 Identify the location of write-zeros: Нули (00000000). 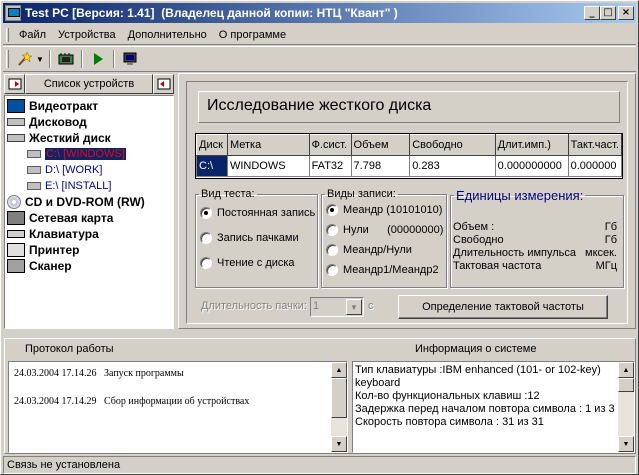
(386, 230).